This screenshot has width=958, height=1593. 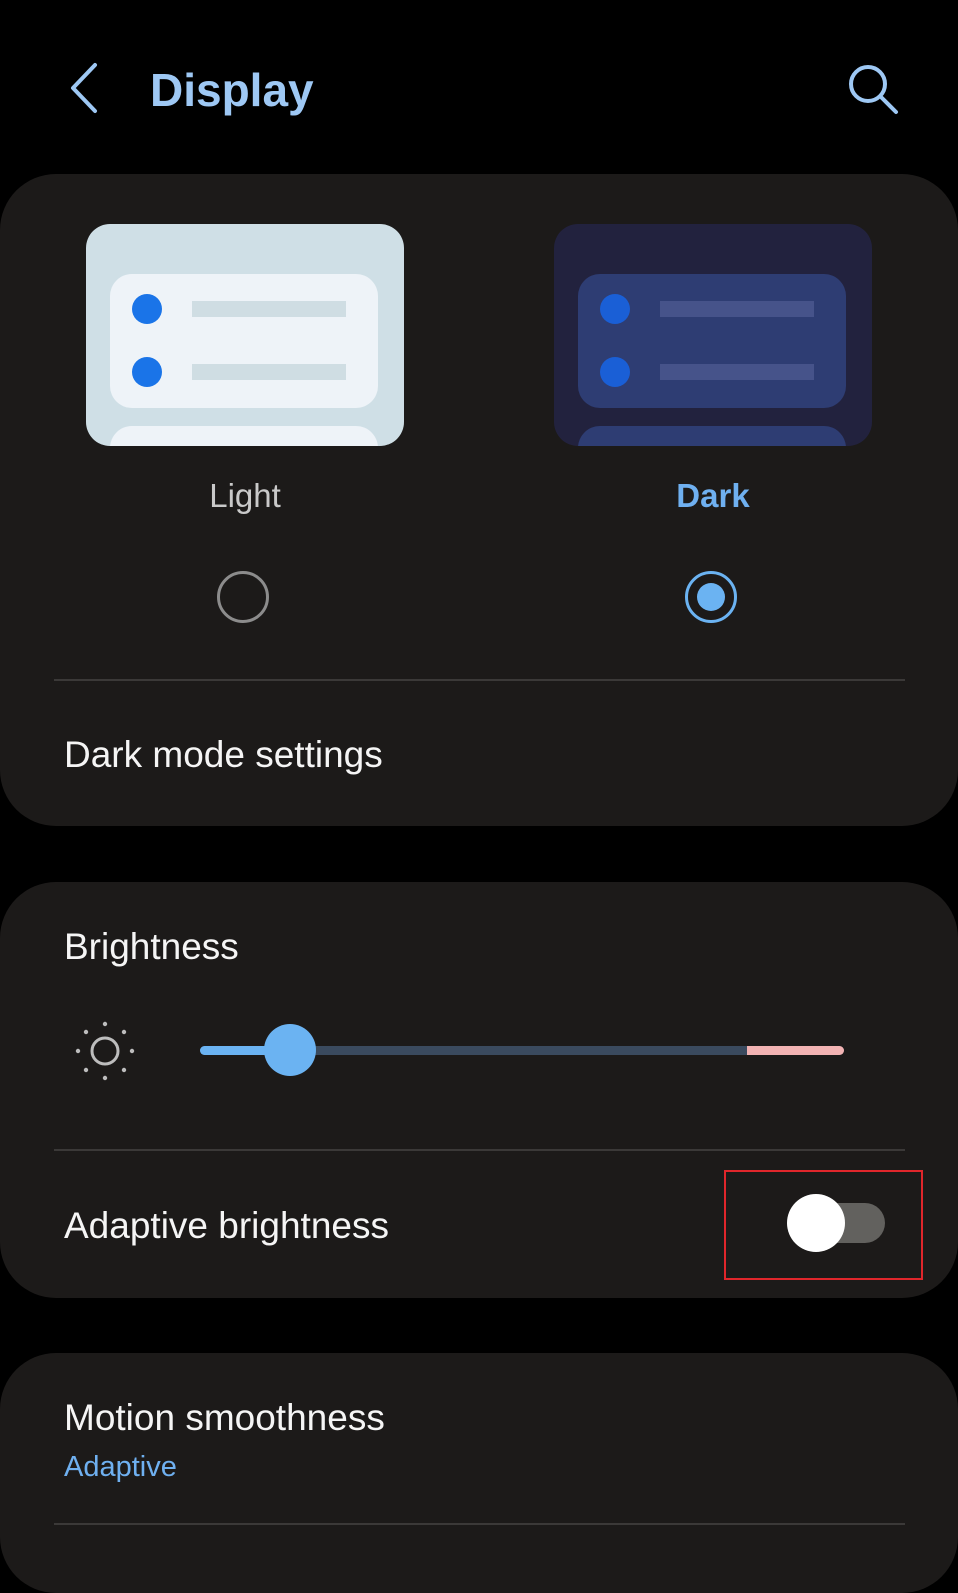 I want to click on app-bar: Display, so click(x=479, y=87).